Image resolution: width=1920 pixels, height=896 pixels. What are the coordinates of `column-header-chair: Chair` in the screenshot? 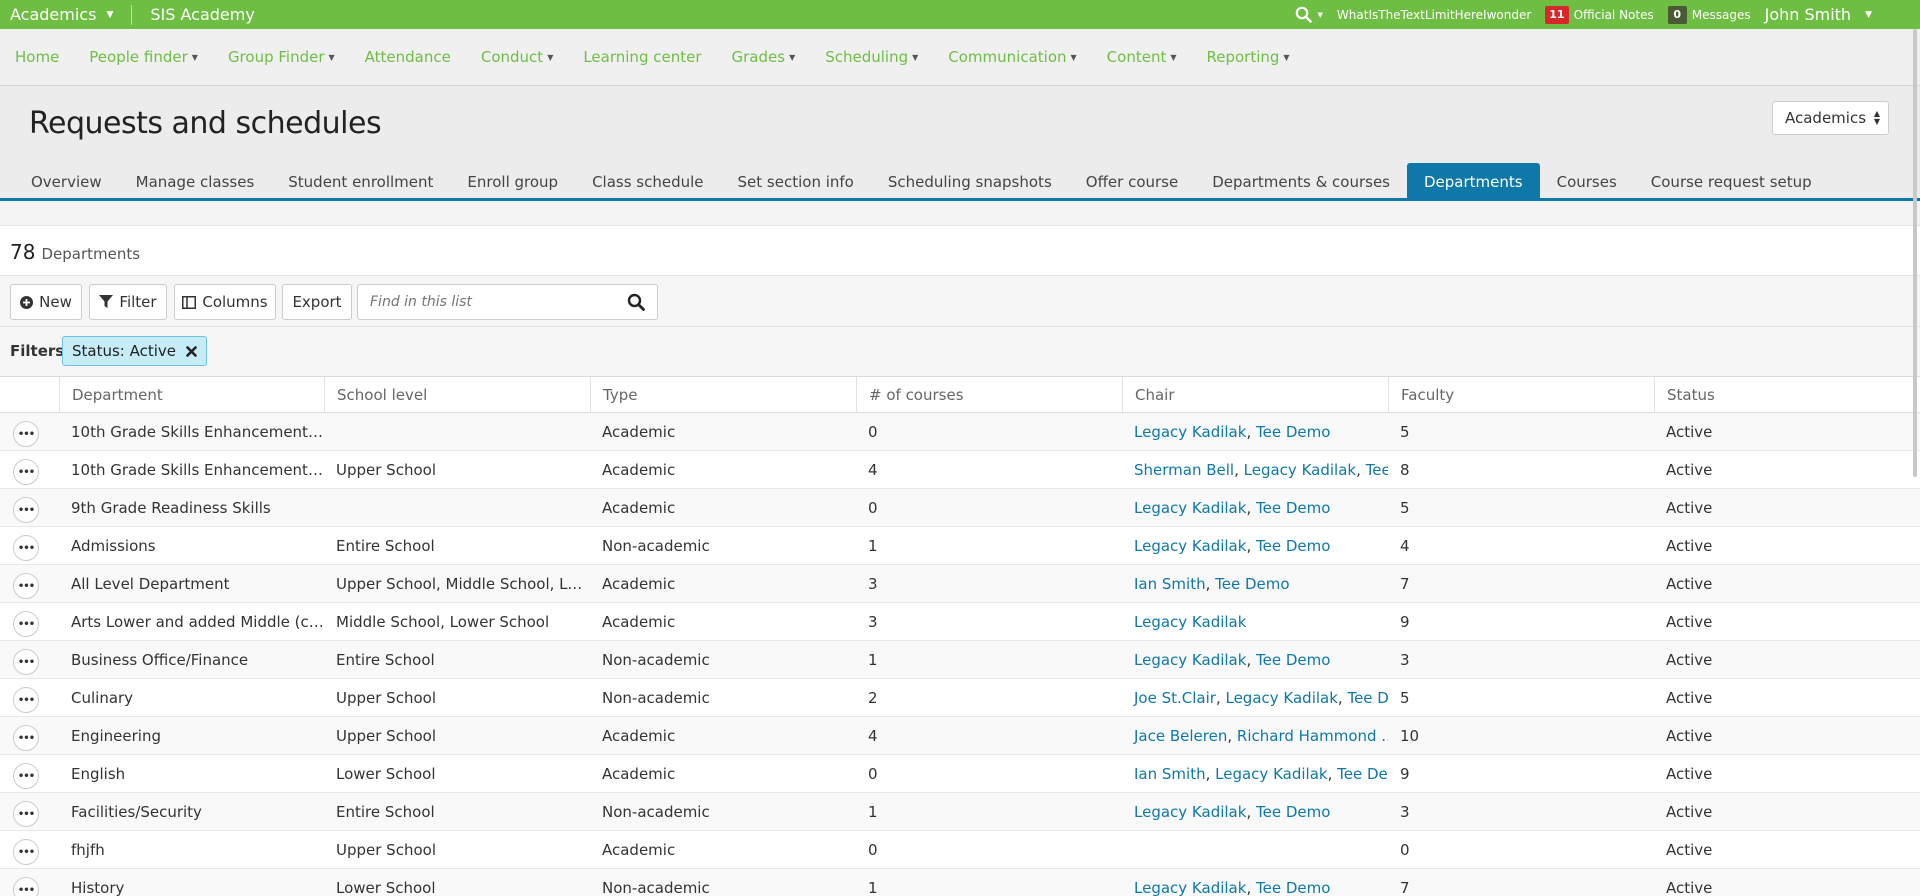 It's located at (1255, 395).